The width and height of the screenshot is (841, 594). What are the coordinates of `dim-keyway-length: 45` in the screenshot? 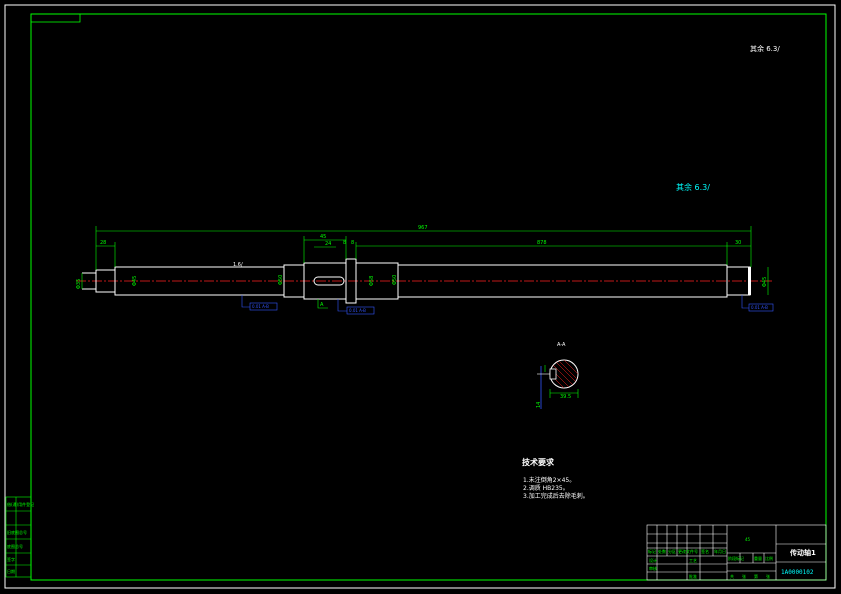 It's located at (323, 237).